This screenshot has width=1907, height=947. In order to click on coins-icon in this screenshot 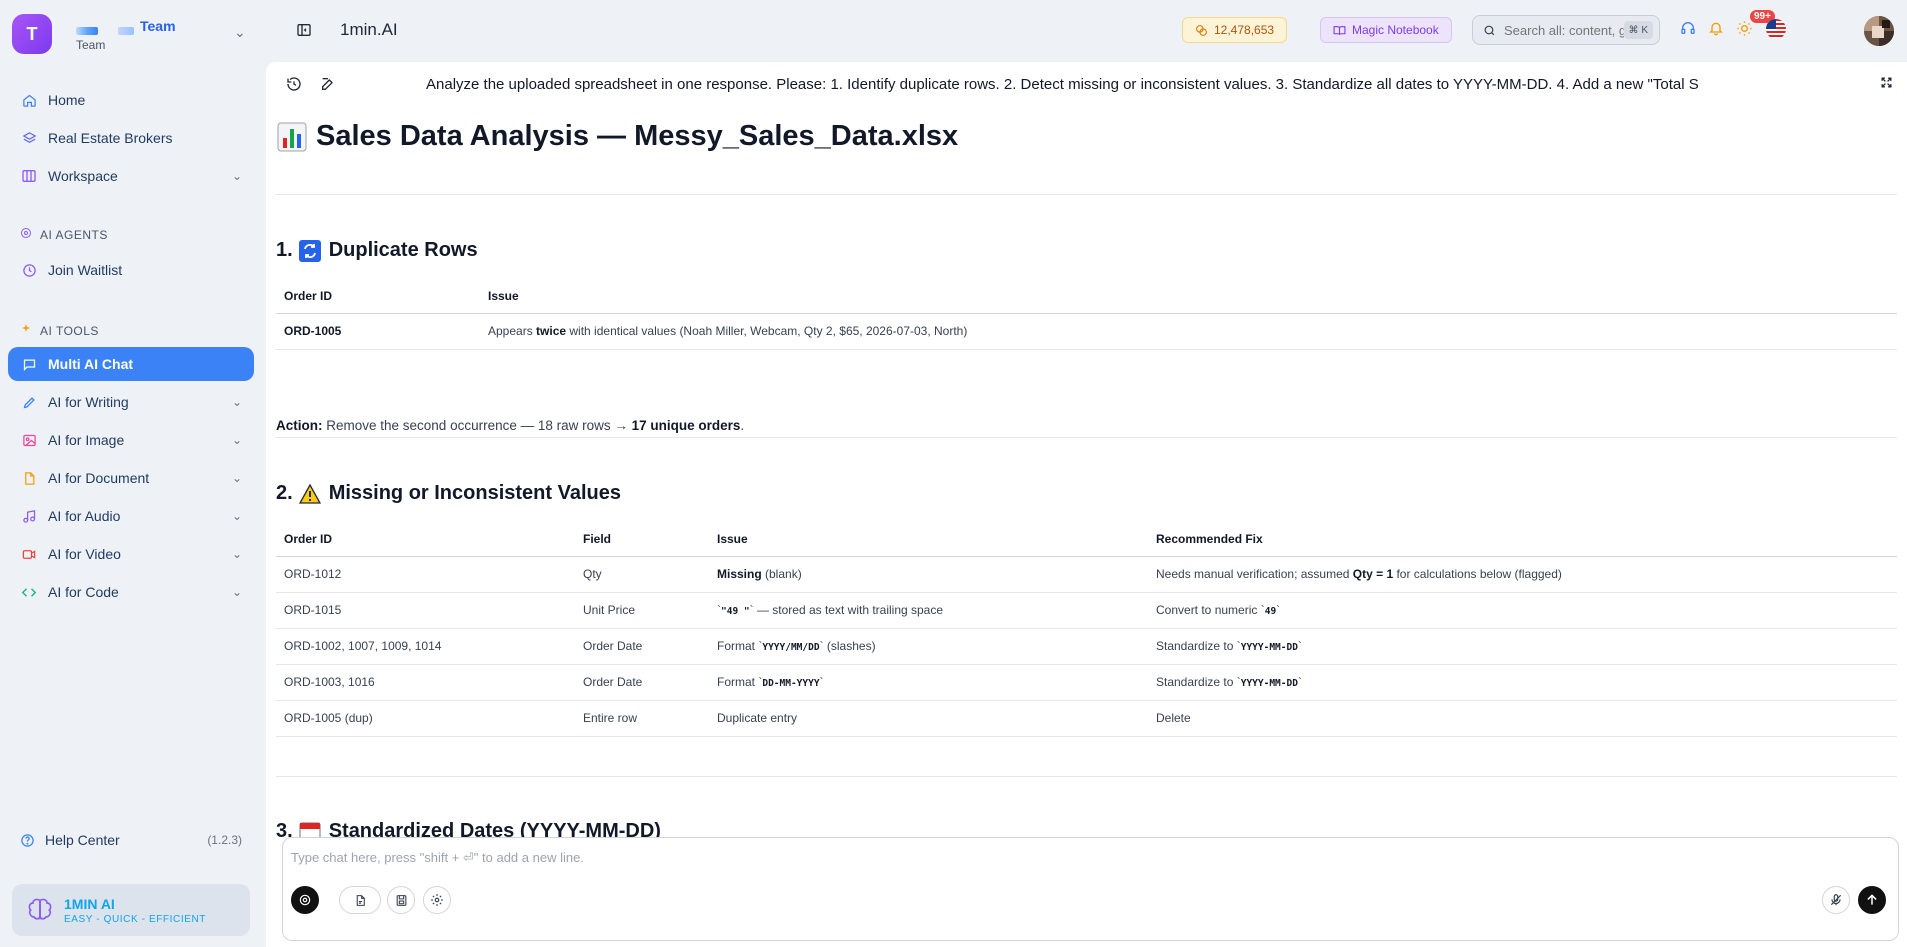, I will do `click(1201, 30)`.